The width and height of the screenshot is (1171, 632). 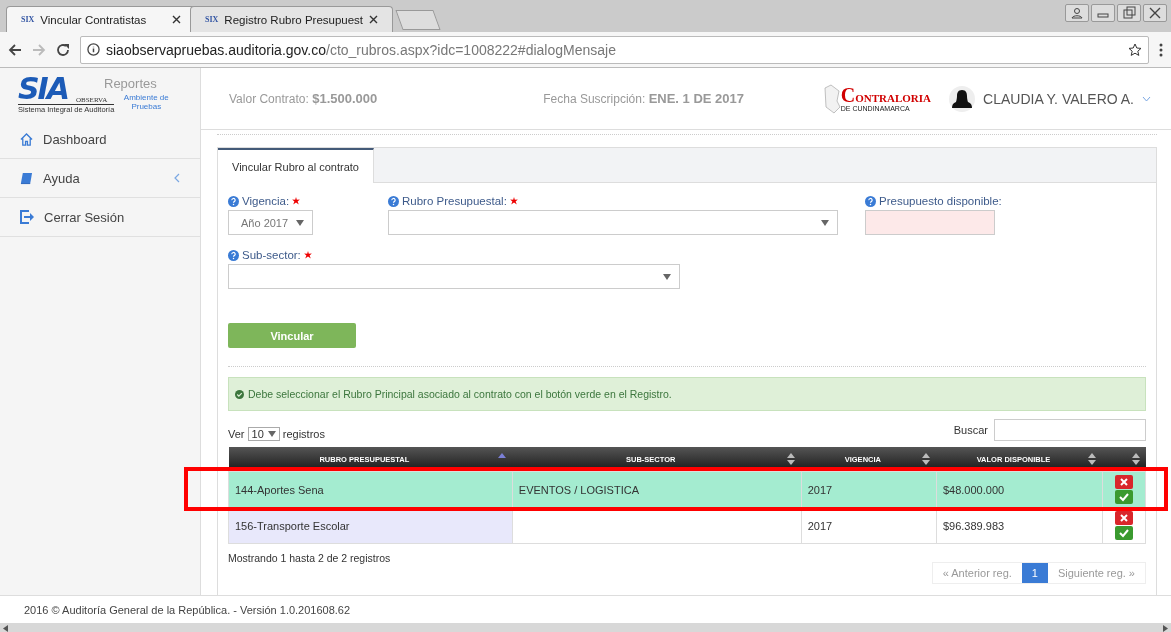 What do you see at coordinates (1077, 13) in the screenshot?
I see `profile-icon` at bounding box center [1077, 13].